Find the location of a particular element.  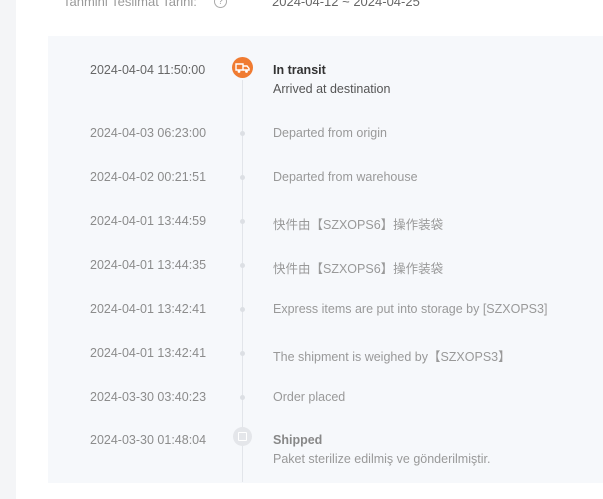

truck-icon is located at coordinates (242, 67).